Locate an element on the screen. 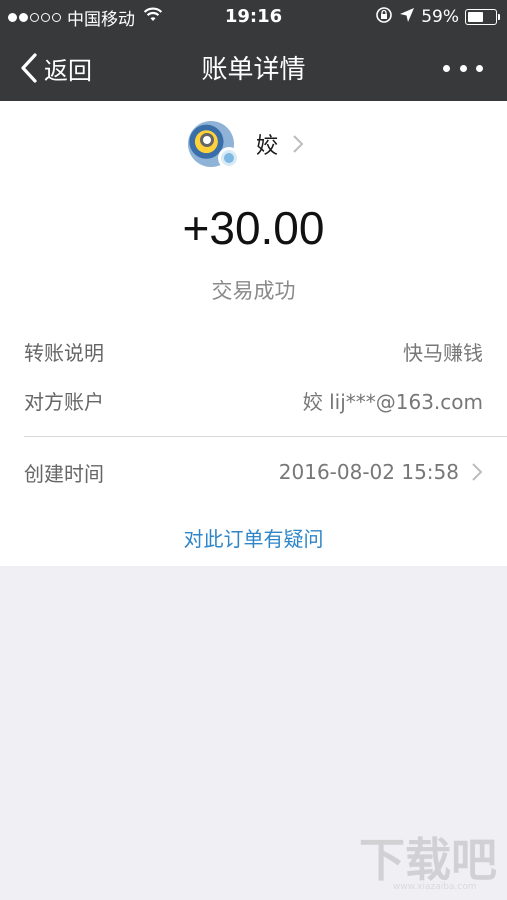 The height and width of the screenshot is (900, 507). transaction-status: 交易成功 is located at coordinates (253, 291).